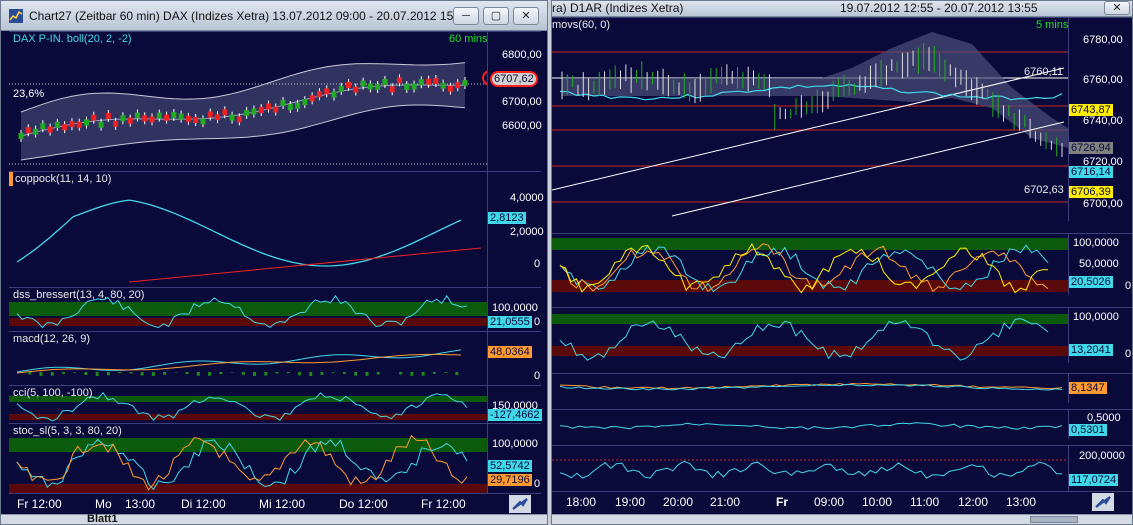  Describe the element at coordinates (1096, 317) in the screenshot. I see `osc-tick: 100,0000` at that location.